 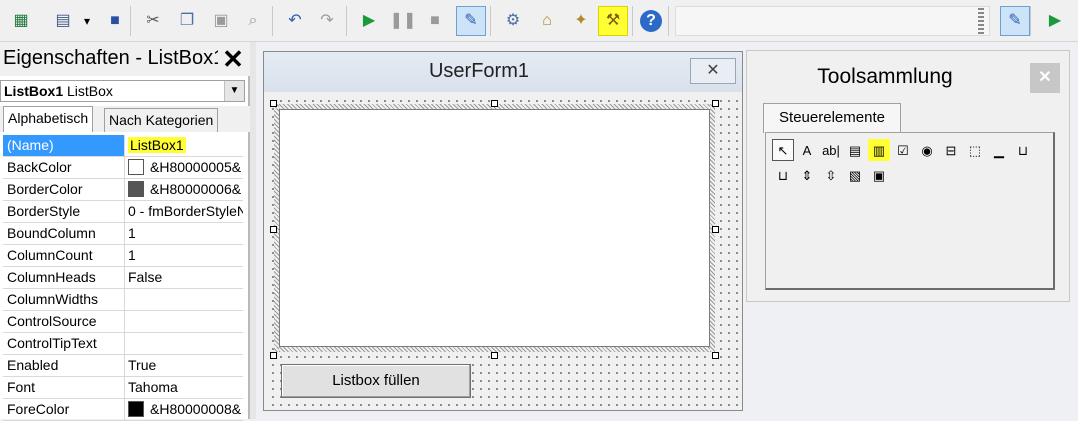 I want to click on spinbutton-tool-icon: ⇳, so click(x=831, y=175).